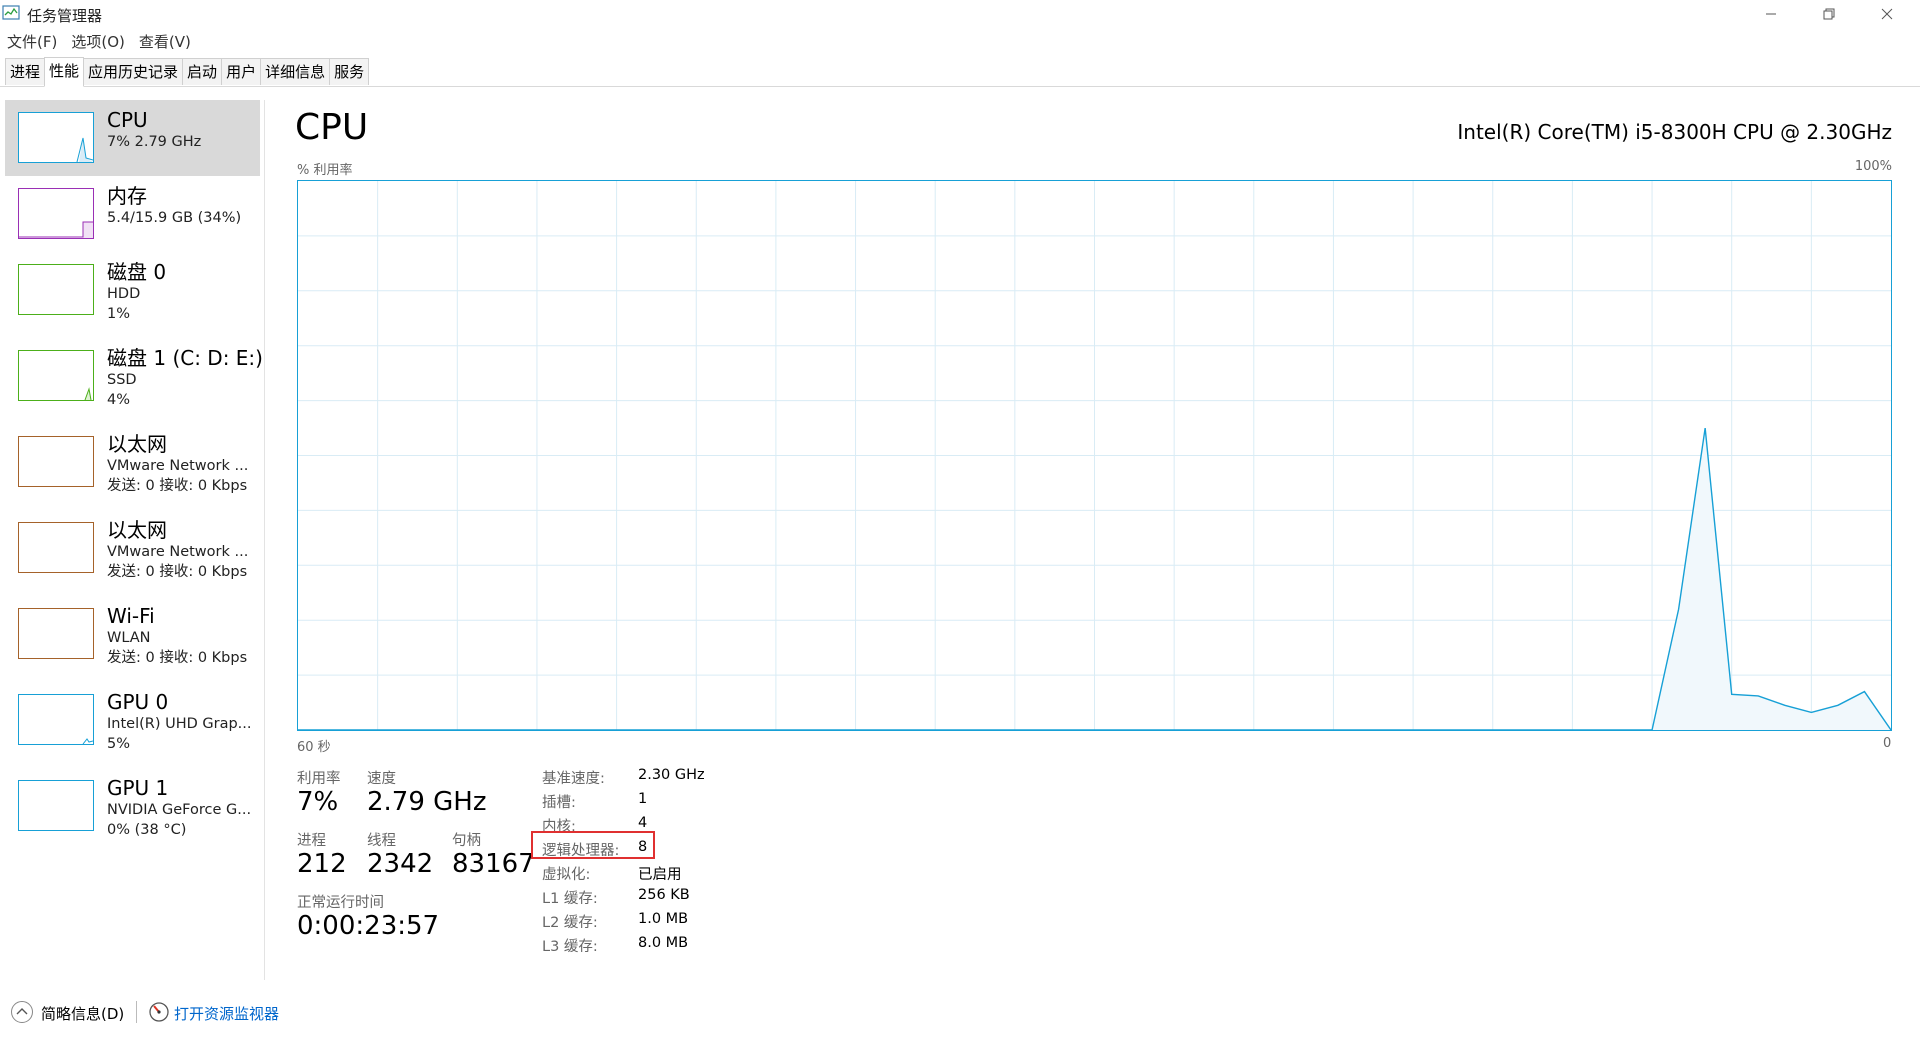 The image size is (1920, 1042). Describe the element at coordinates (466, 841) in the screenshot. I see `handles-label: 句柄` at that location.